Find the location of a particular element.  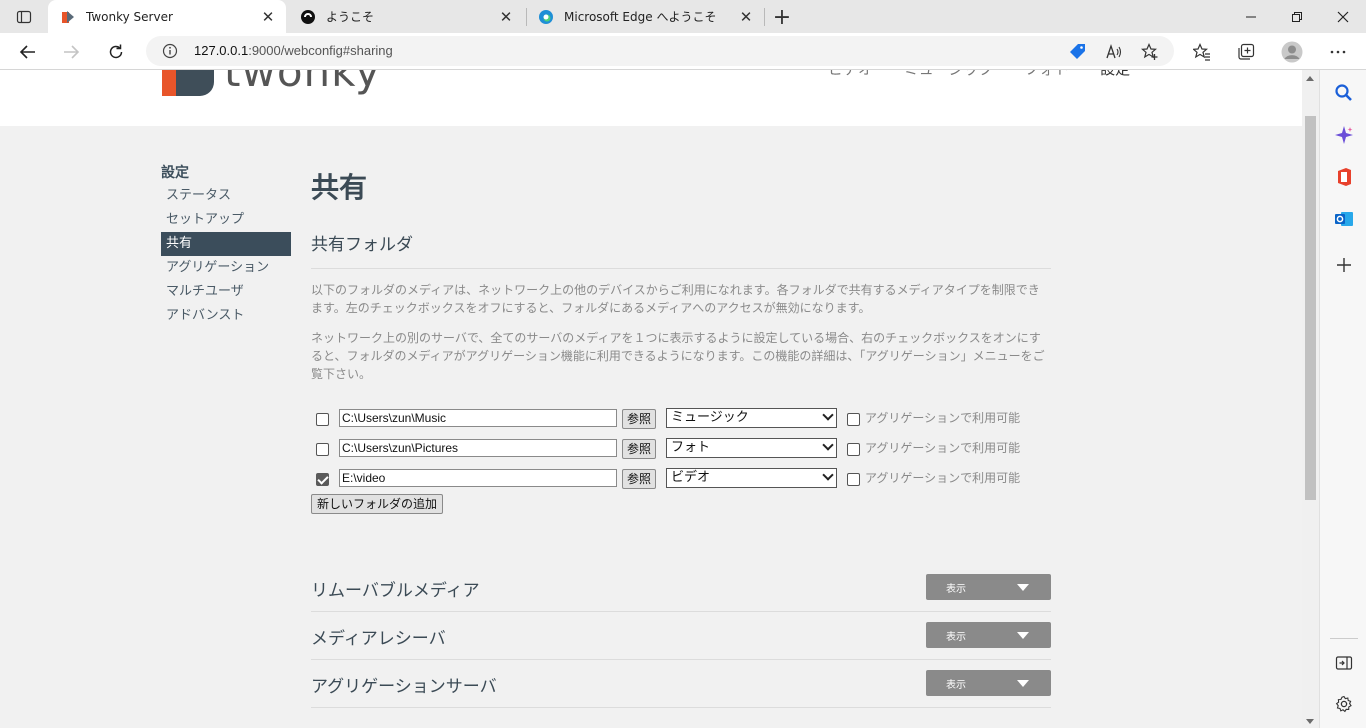

address-toolbar: 127.0.0.1:9000/webconfig#sharing is located at coordinates (683, 51).